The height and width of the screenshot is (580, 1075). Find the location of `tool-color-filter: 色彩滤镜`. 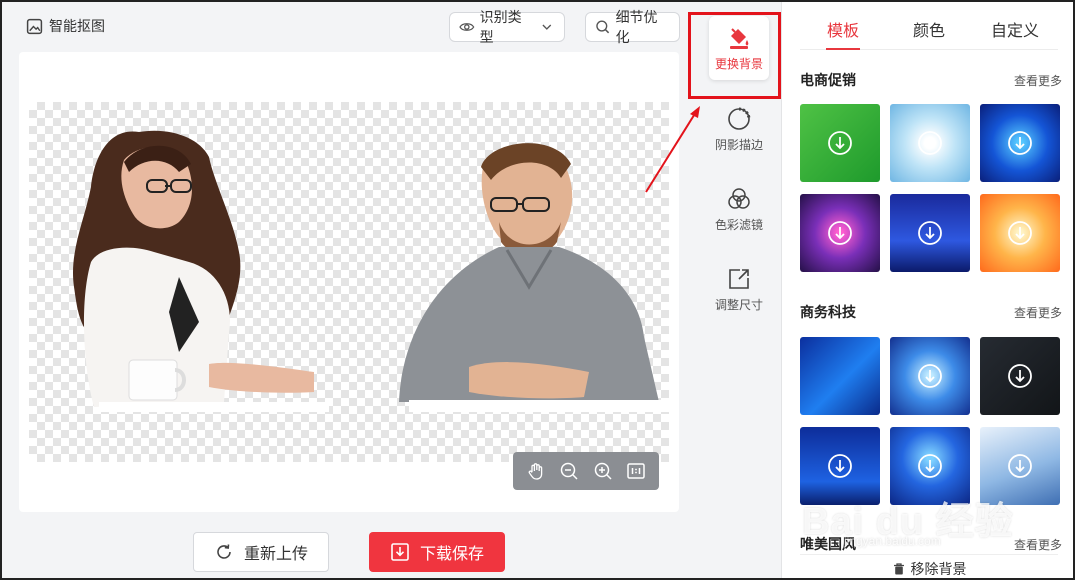

tool-color-filter: 色彩滤镜 is located at coordinates (739, 209).